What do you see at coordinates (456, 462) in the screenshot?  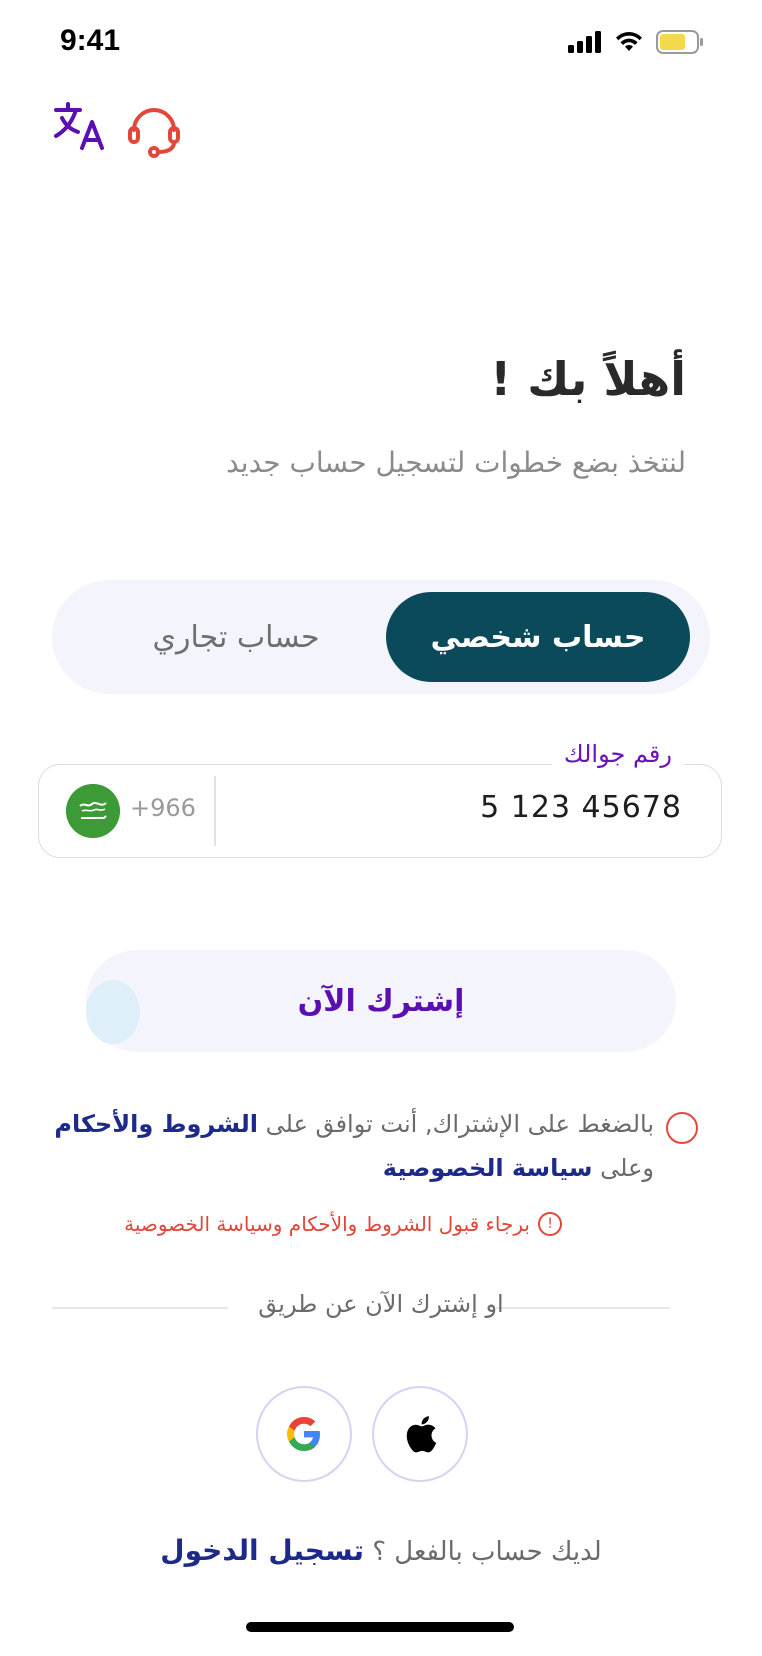 I see `welcome-subtitle: لنتخذ بضع خطوات لتسجيل حساب جديد` at bounding box center [456, 462].